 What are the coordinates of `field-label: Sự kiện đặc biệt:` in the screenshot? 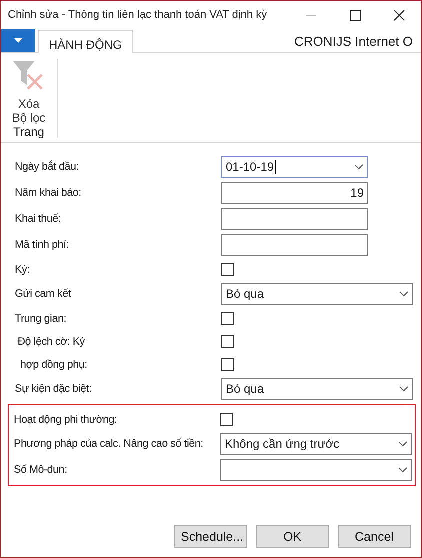 It's located at (54, 389).